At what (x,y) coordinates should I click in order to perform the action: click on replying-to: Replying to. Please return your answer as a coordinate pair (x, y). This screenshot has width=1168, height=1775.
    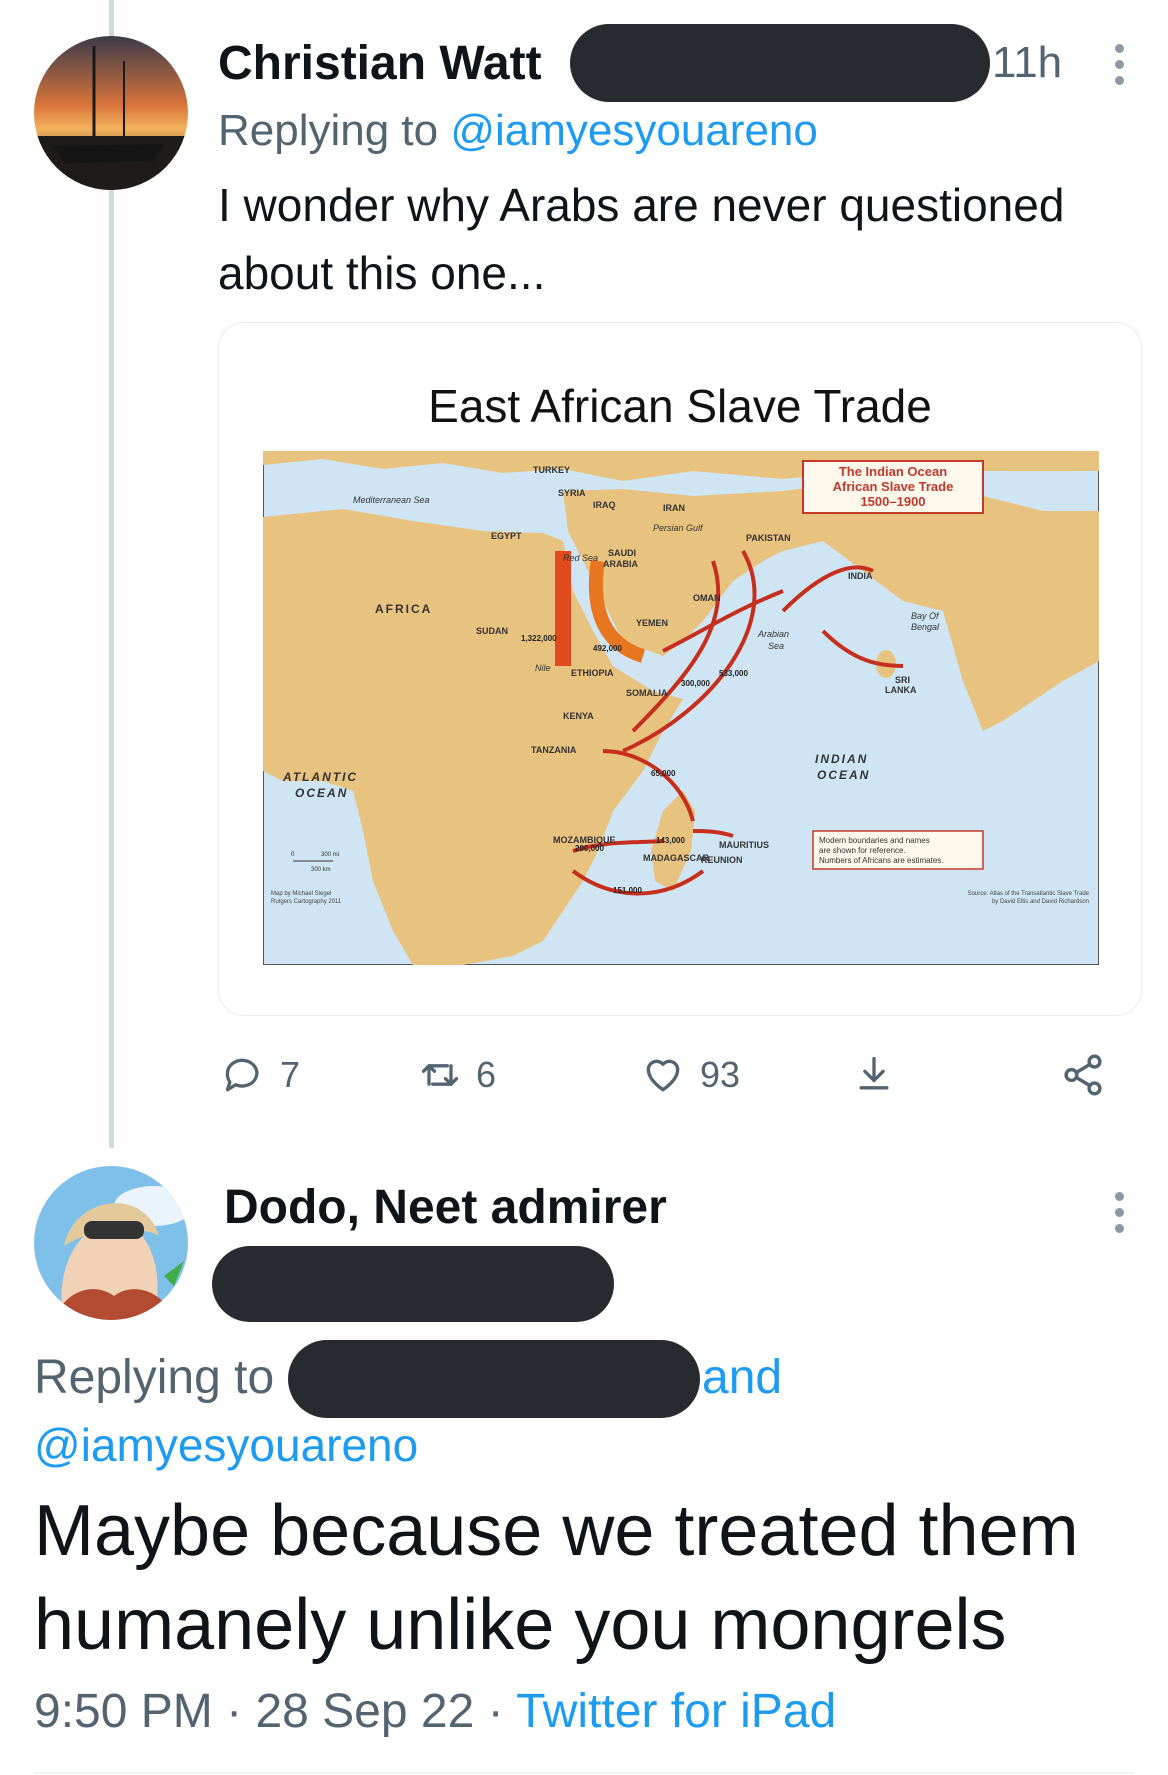
    Looking at the image, I should click on (154, 1377).